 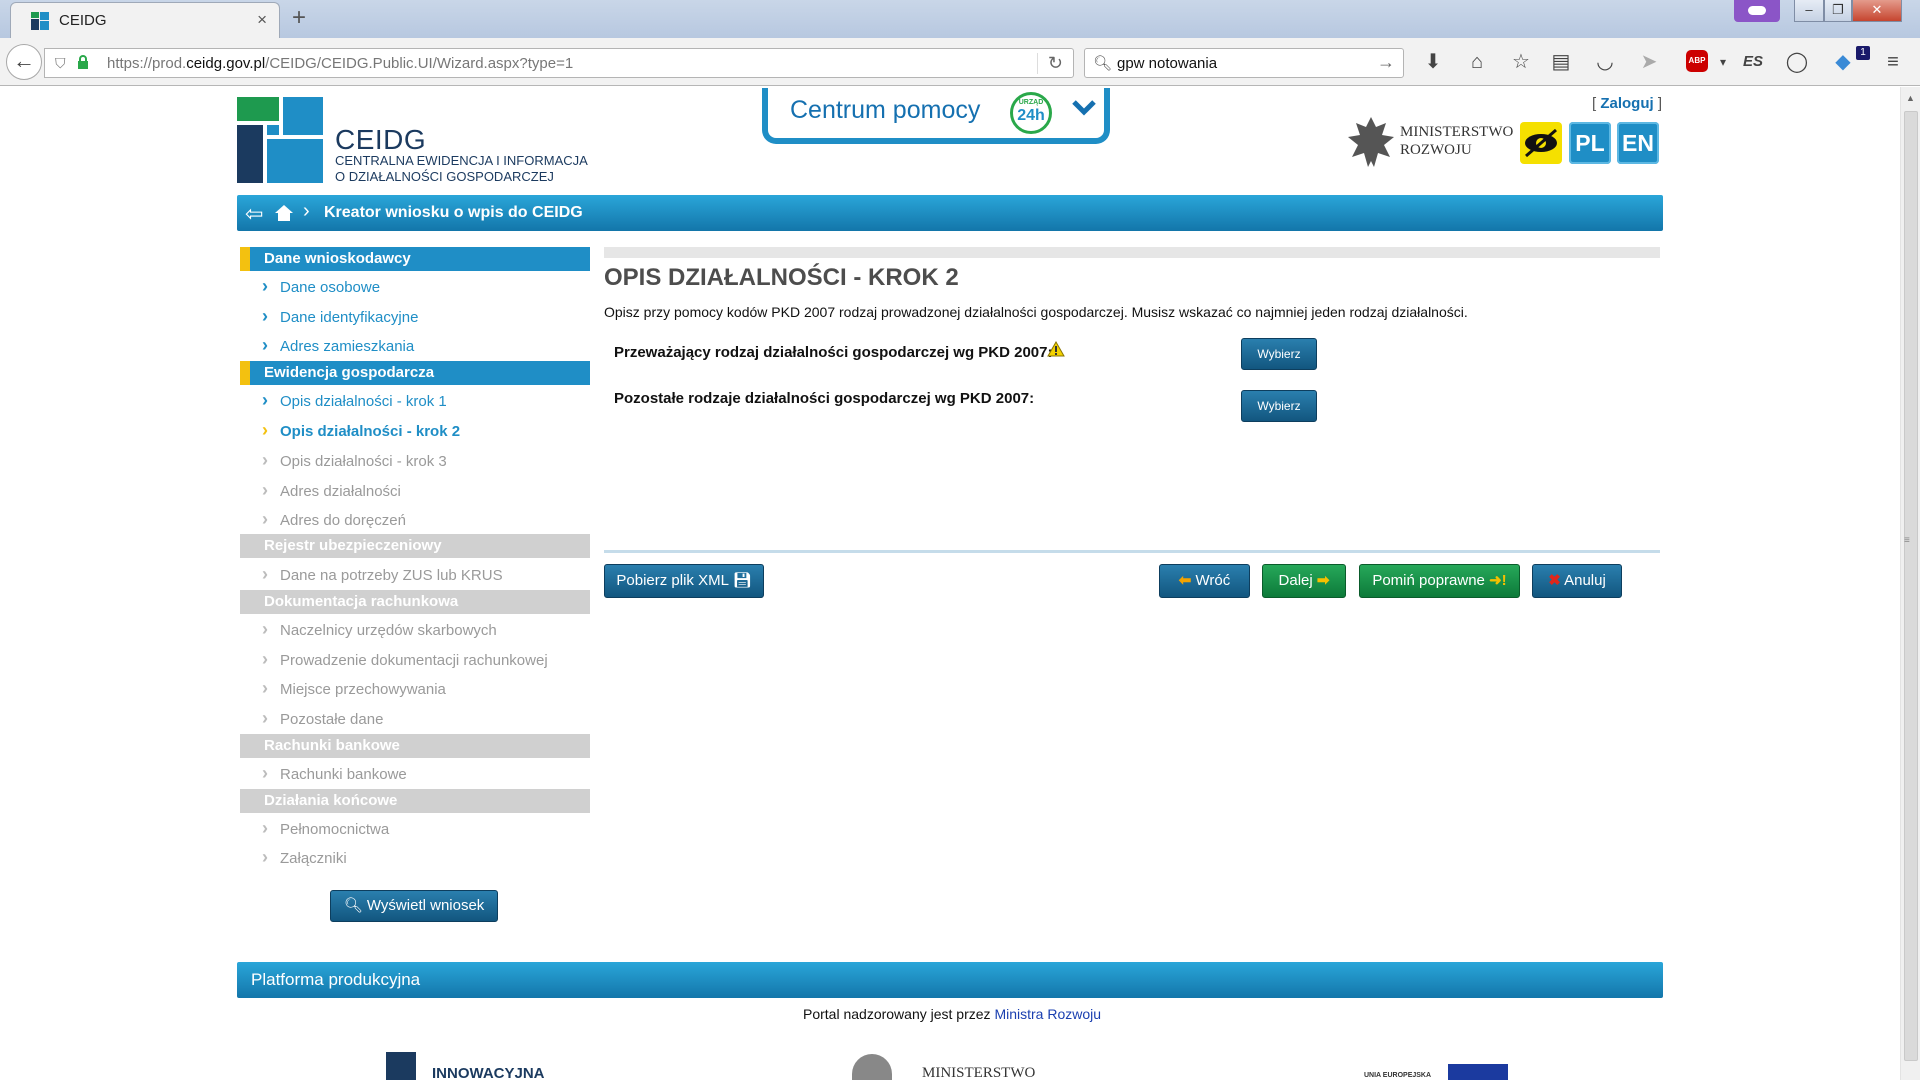 What do you see at coordinates (1031, 113) in the screenshot?
I see `office-24h-icon: URZĄD 24h` at bounding box center [1031, 113].